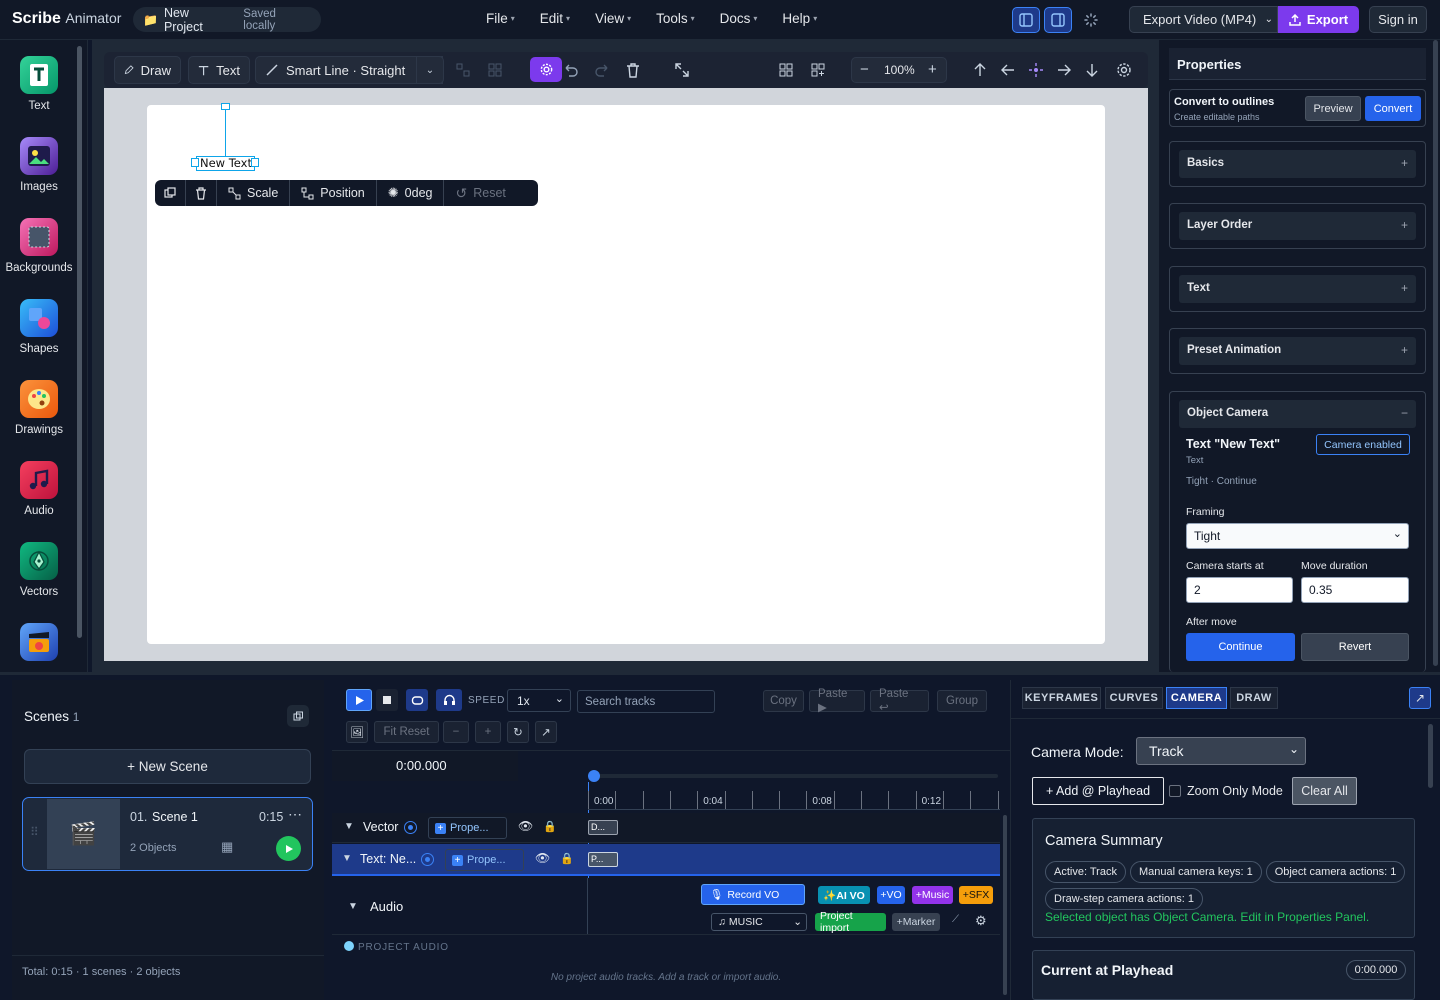 The image size is (1440, 1000). What do you see at coordinates (288, 848) in the screenshot?
I see `play-scene-button` at bounding box center [288, 848].